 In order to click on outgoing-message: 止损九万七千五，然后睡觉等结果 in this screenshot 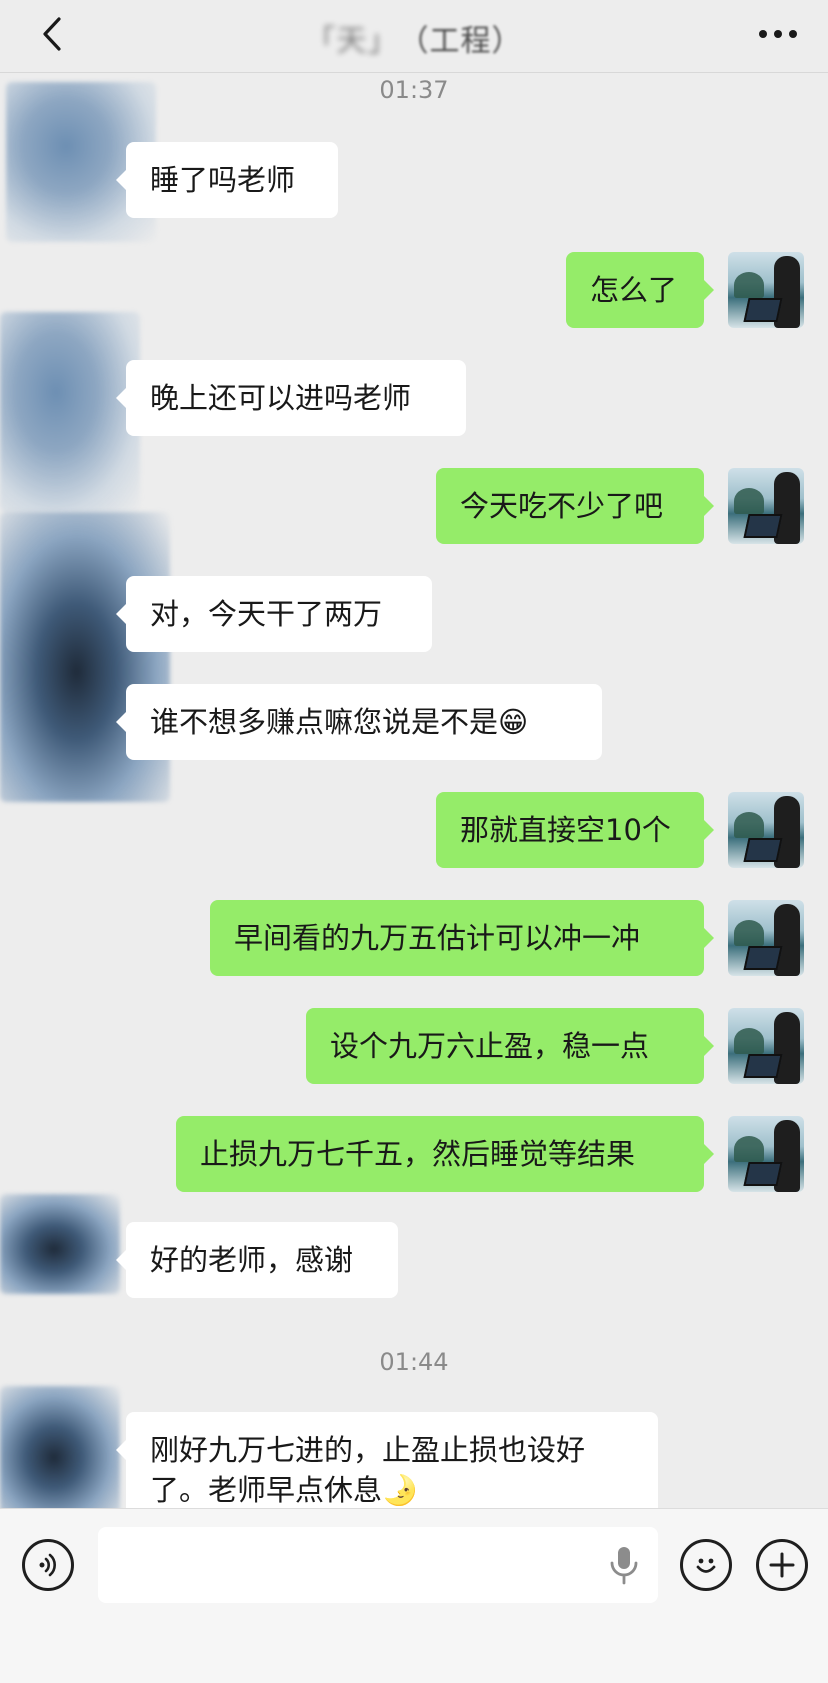, I will do `click(445, 1154)`.